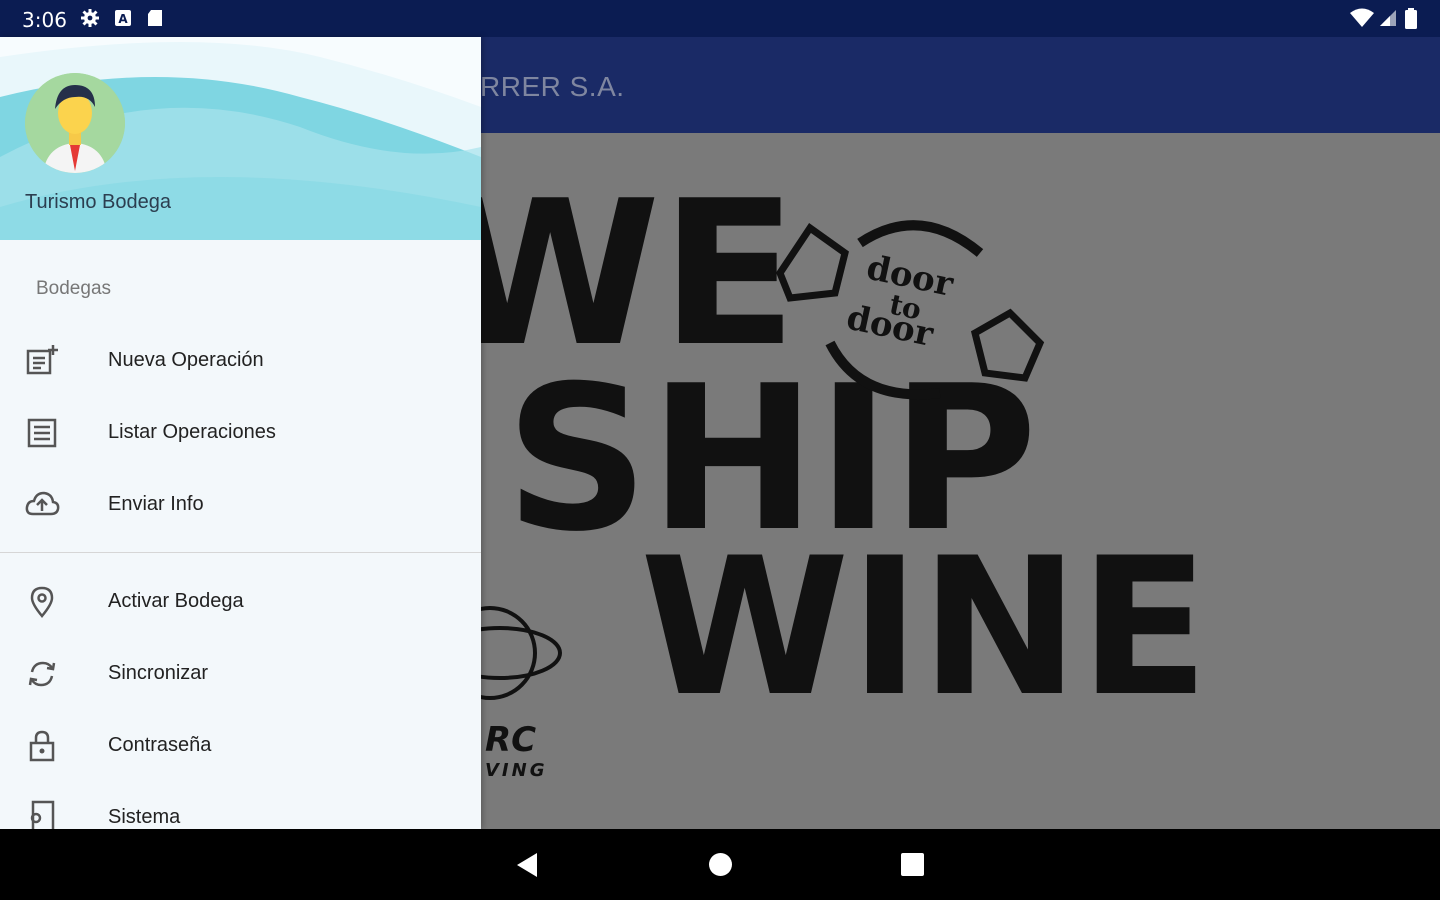 The height and width of the screenshot is (900, 1440). What do you see at coordinates (240, 674) in the screenshot?
I see `menu-item-sincronizar: Sincronizar` at bounding box center [240, 674].